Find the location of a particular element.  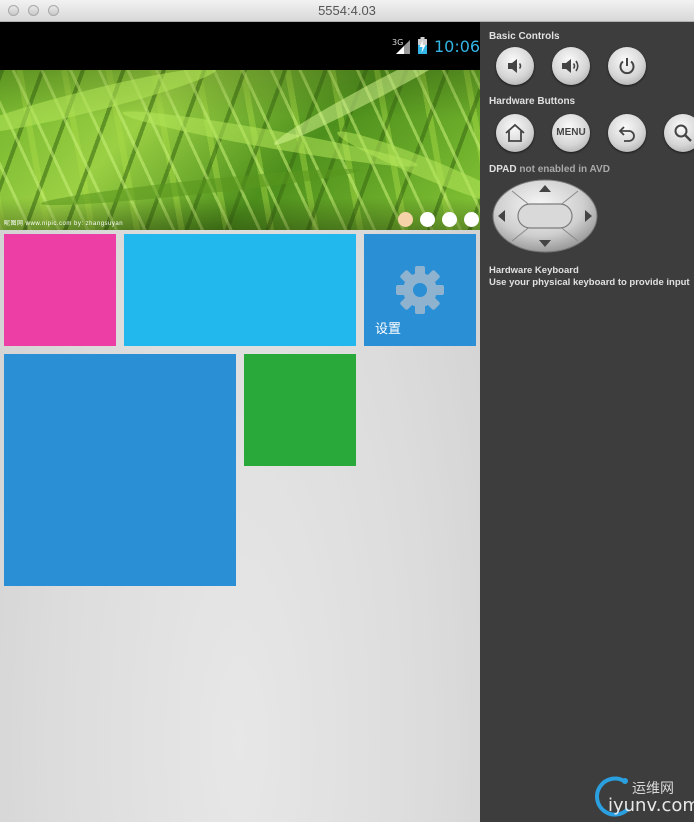

home-icon is located at coordinates (515, 132).